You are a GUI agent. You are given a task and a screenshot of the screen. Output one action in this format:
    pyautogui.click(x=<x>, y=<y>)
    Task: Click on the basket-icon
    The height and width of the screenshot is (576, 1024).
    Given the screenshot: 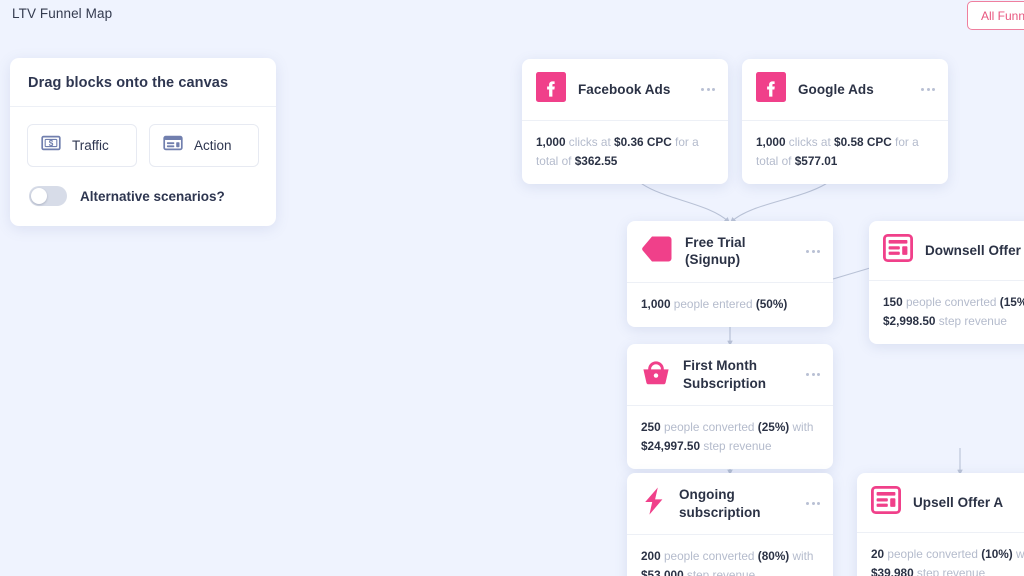 What is the action you would take?
    pyautogui.click(x=656, y=374)
    